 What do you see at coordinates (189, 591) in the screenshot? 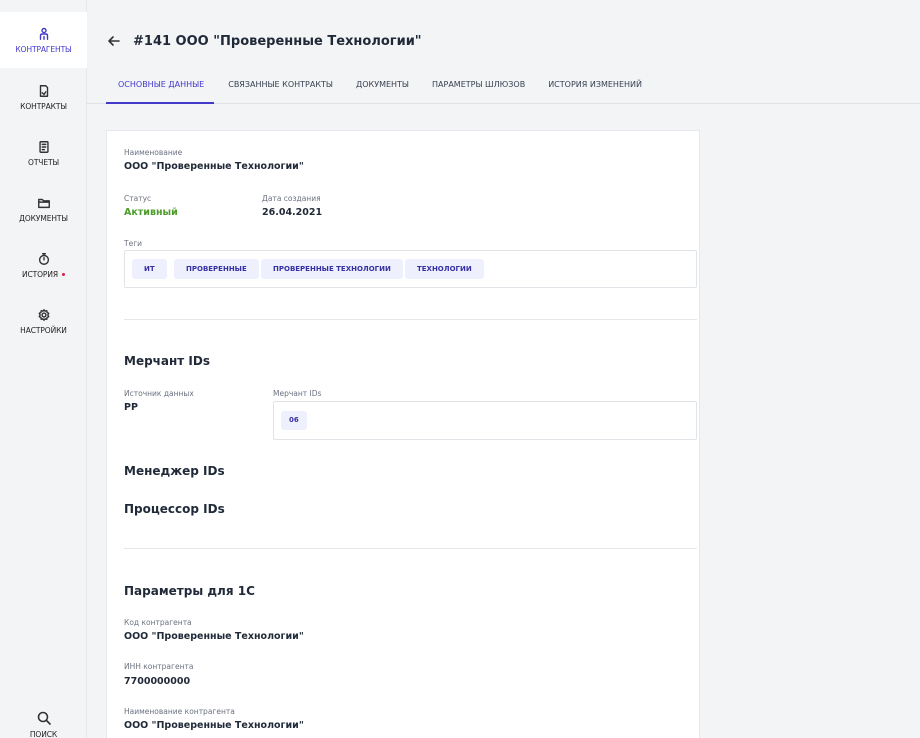
I see `params-1c-heading: Параметры для 1С` at bounding box center [189, 591].